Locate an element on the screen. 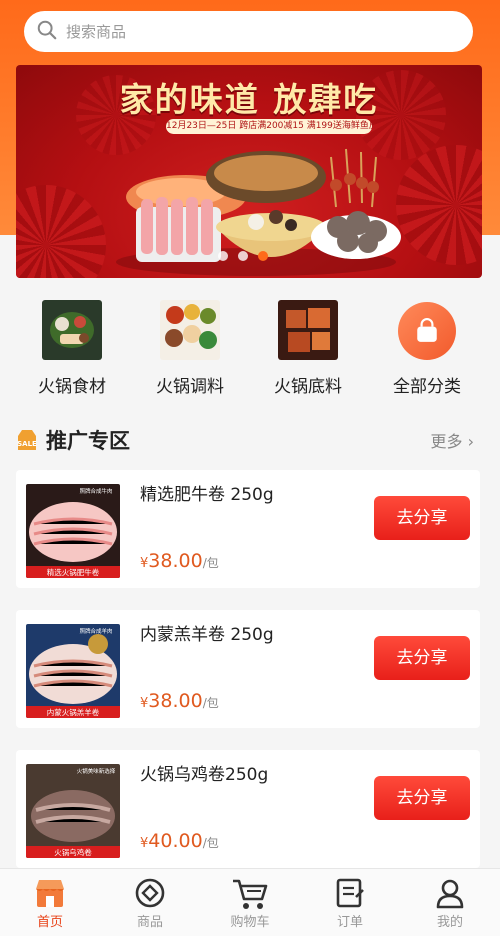 This screenshot has width=500, height=936. product-card: 火锅乌鸡卷 火锅美味新选择 火锅乌鸡卷250g ¥40.00/包 去分享 is located at coordinates (248, 809).